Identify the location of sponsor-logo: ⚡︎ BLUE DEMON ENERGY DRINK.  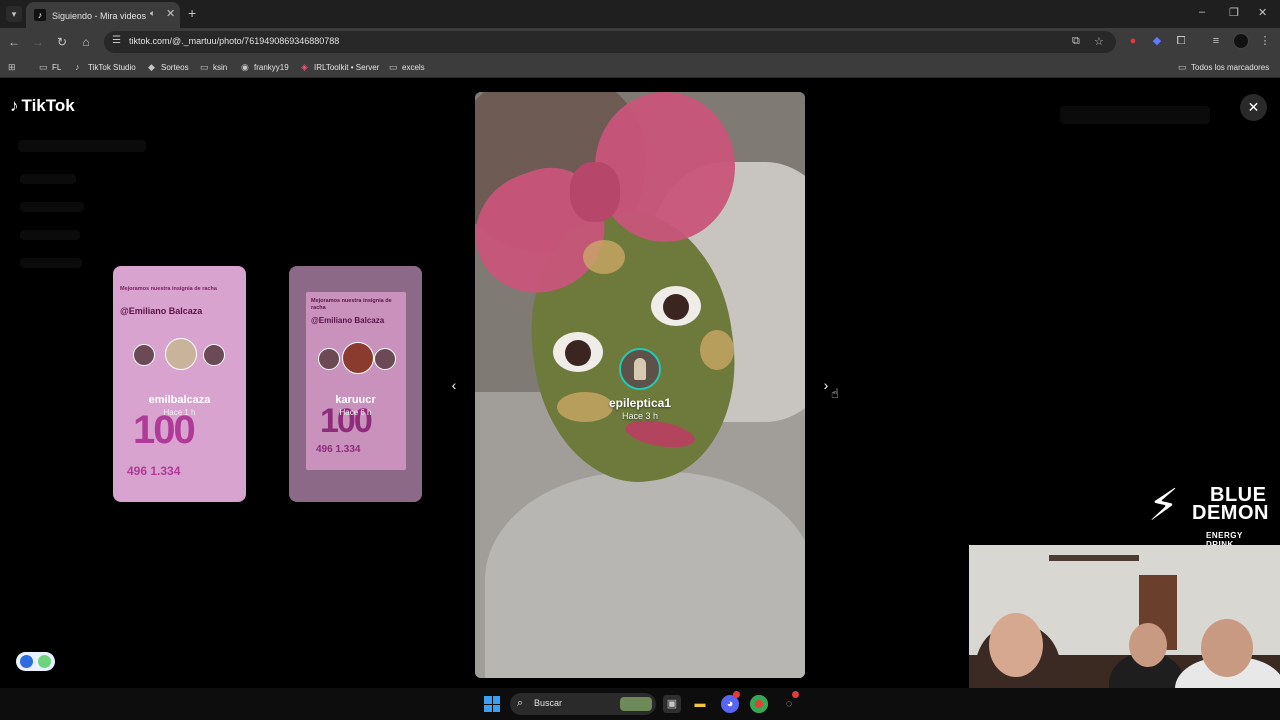
(1210, 512).